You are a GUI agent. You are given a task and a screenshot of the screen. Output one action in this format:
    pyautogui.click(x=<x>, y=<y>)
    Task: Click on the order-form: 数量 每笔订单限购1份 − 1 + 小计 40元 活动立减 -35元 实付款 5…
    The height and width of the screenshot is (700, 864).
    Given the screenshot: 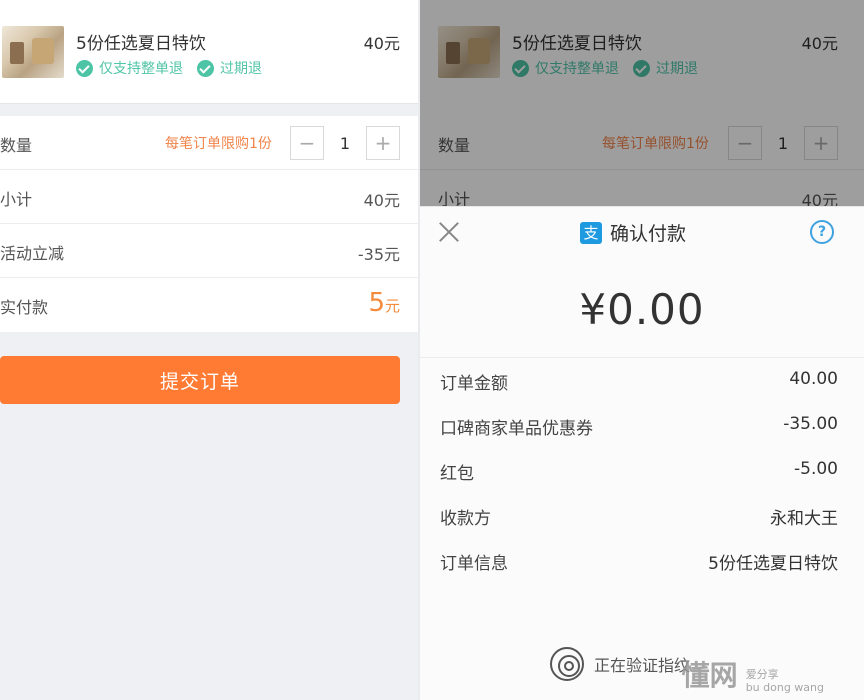 What is the action you would take?
    pyautogui.click(x=209, y=224)
    